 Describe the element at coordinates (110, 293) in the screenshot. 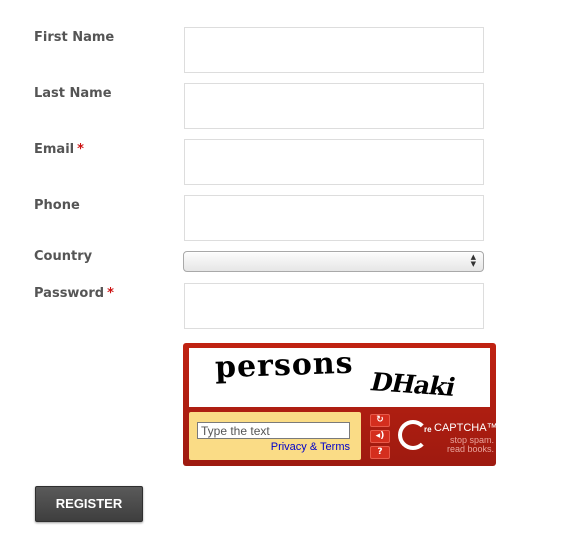

I see `password-required-marker: *` at that location.